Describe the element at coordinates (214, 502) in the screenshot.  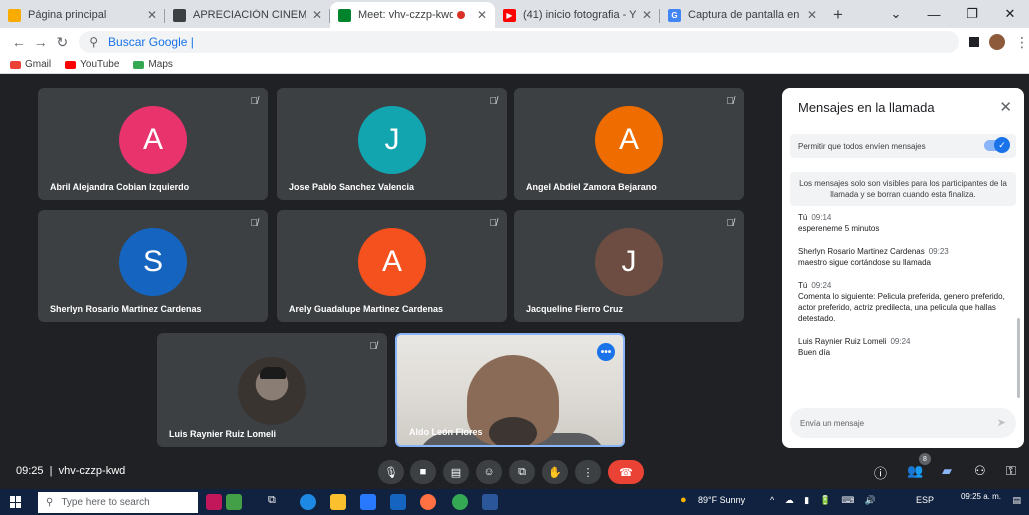
I see `flowers-icon` at that location.